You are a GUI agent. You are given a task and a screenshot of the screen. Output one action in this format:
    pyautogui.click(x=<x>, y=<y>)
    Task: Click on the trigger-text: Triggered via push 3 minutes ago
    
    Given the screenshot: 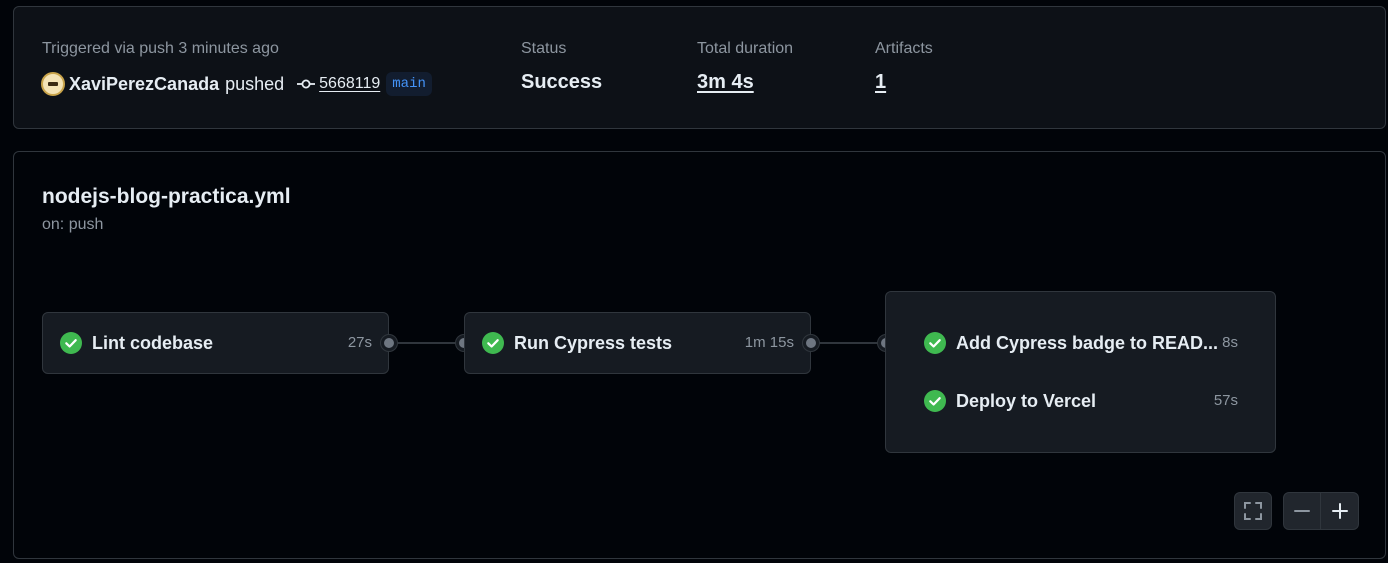 What is the action you would take?
    pyautogui.click(x=160, y=48)
    